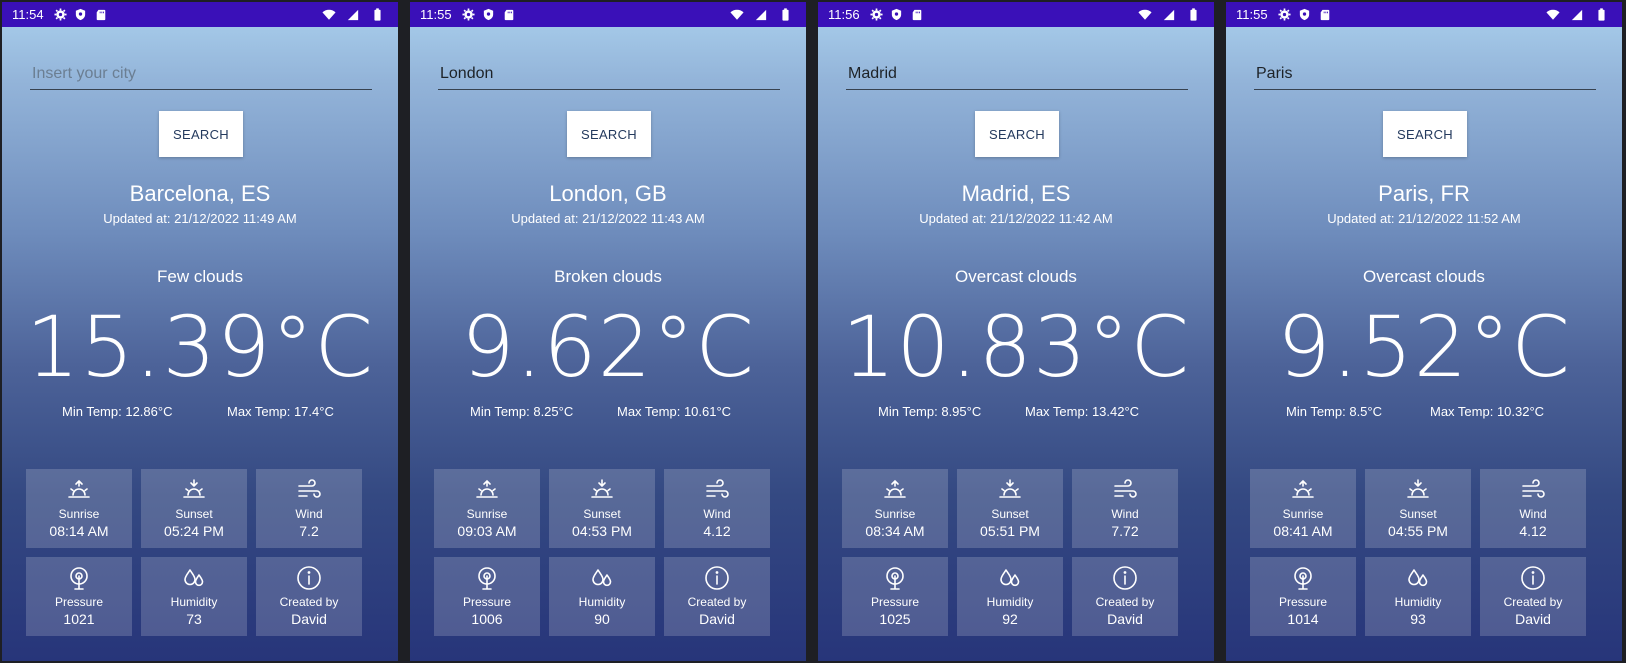 The image size is (1626, 663). Describe the element at coordinates (1125, 531) in the screenshot. I see `tile-value: 7.72` at that location.